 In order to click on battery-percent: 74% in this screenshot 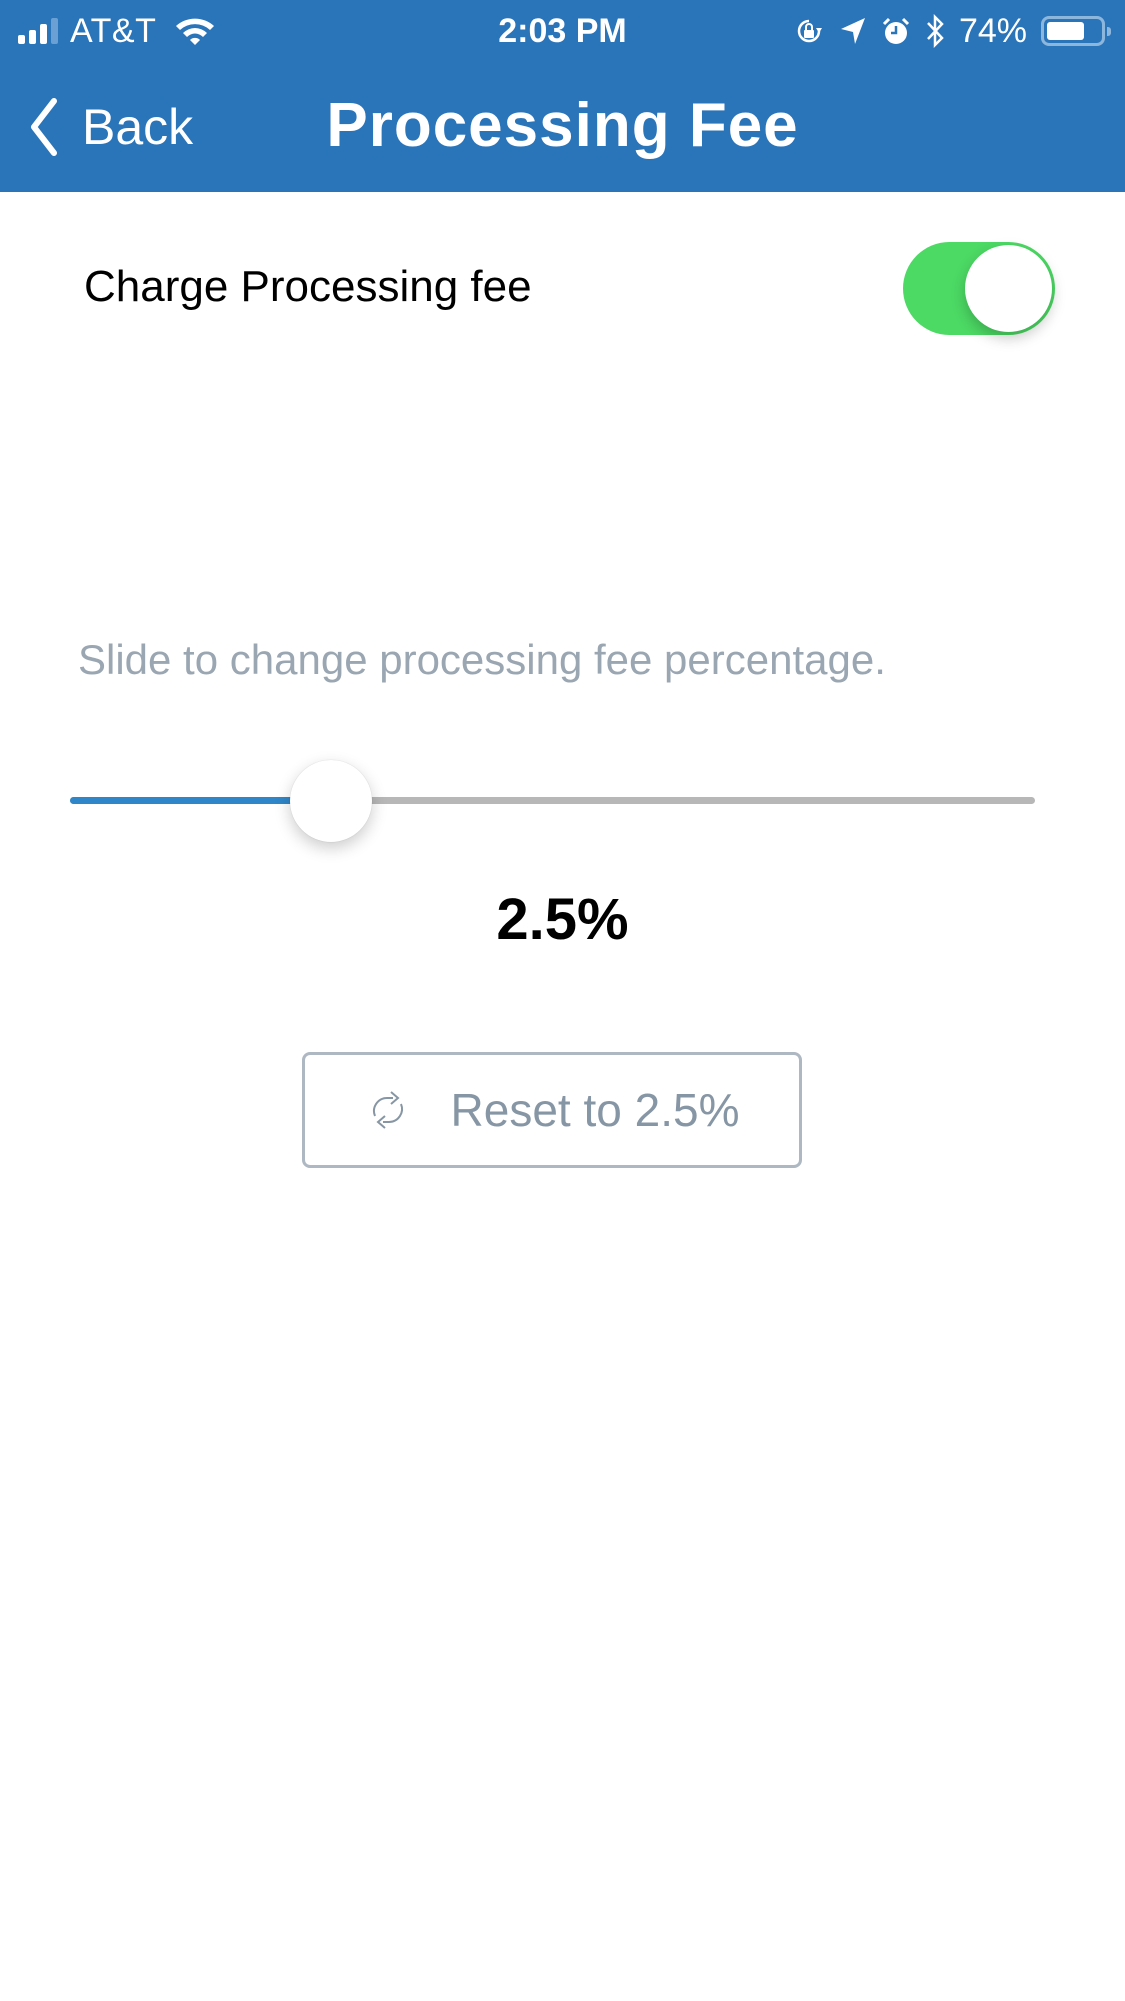, I will do `click(992, 30)`.